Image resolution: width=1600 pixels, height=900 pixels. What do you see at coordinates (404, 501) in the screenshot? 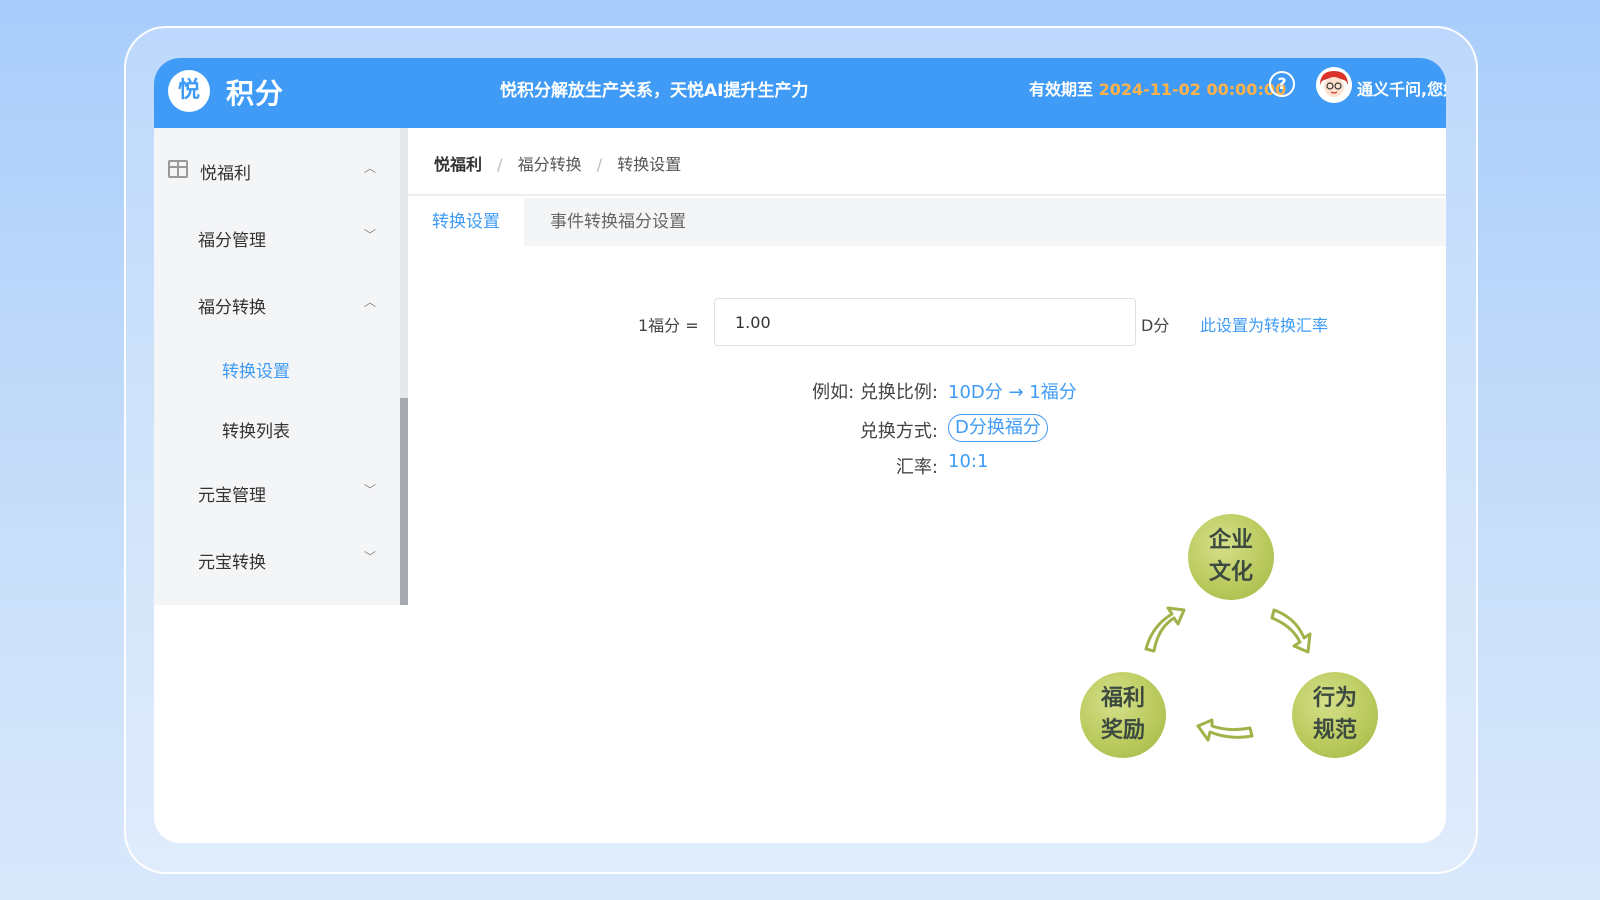
I see `scrollbar-thumb` at bounding box center [404, 501].